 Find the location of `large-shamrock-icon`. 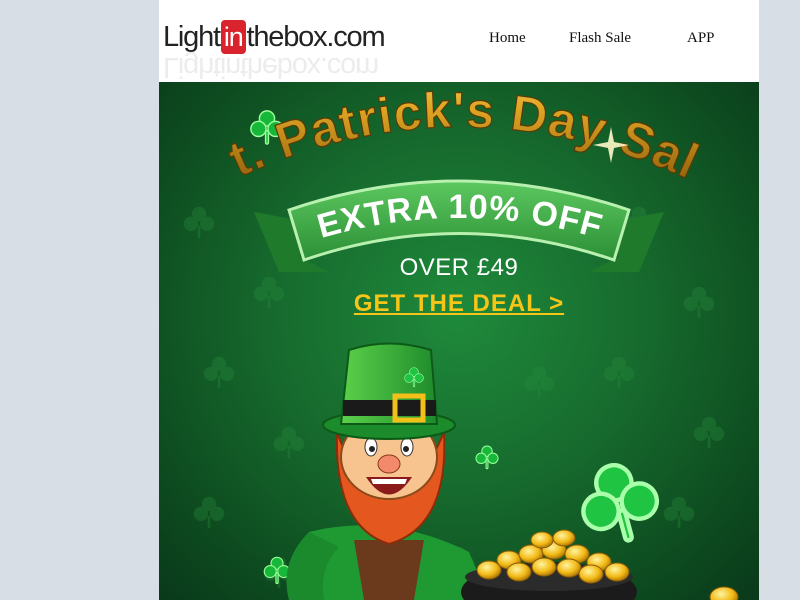

large-shamrock-icon is located at coordinates (619, 503).